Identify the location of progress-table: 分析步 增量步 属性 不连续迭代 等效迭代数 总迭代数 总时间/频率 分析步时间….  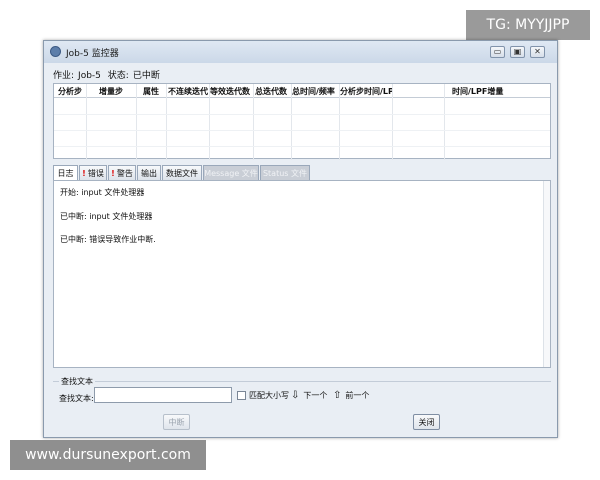
(302, 121).